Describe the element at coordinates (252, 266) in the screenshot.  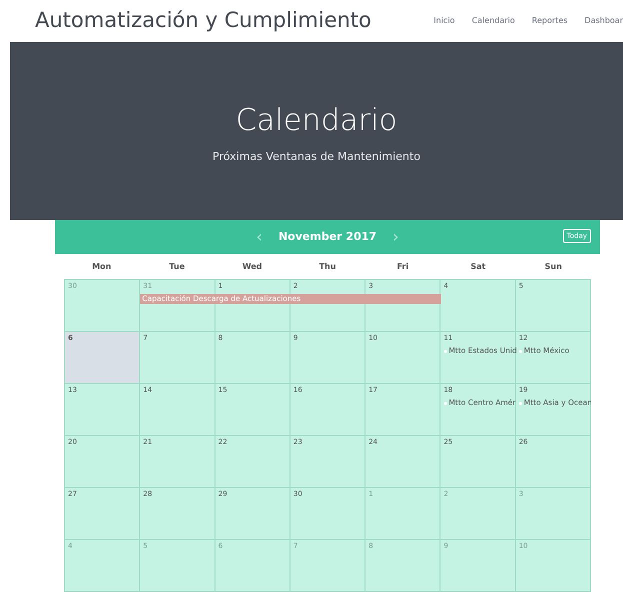
I see `weekday-label: Wed` at that location.